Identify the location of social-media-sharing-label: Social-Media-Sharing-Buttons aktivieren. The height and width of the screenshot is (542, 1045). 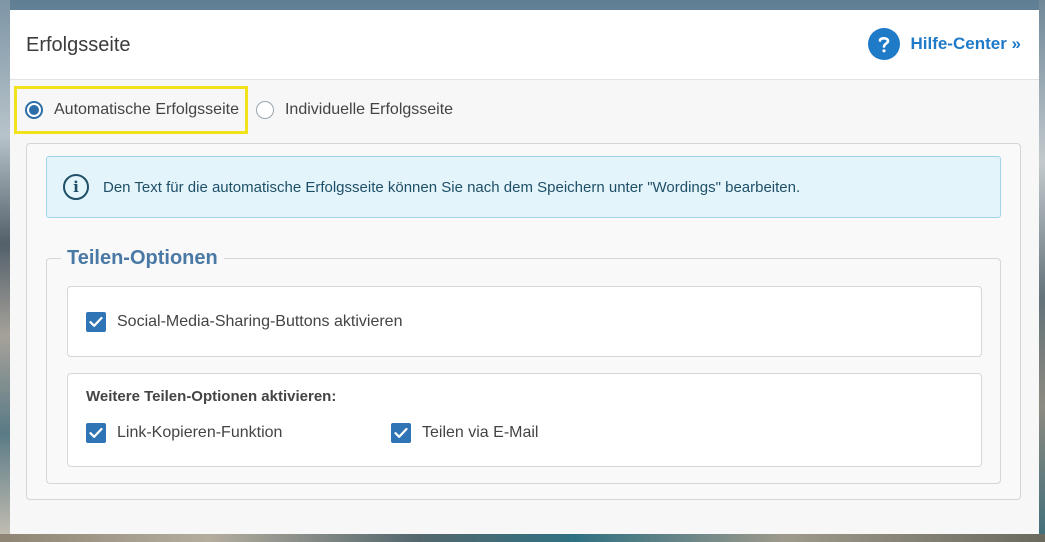
(260, 321).